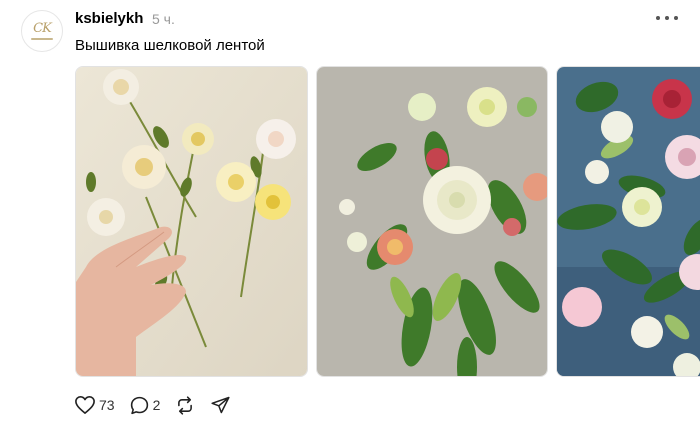 Image resolution: width=700 pixels, height=427 pixels. Describe the element at coordinates (156, 405) in the screenshot. I see `reply-count: 2` at that location.